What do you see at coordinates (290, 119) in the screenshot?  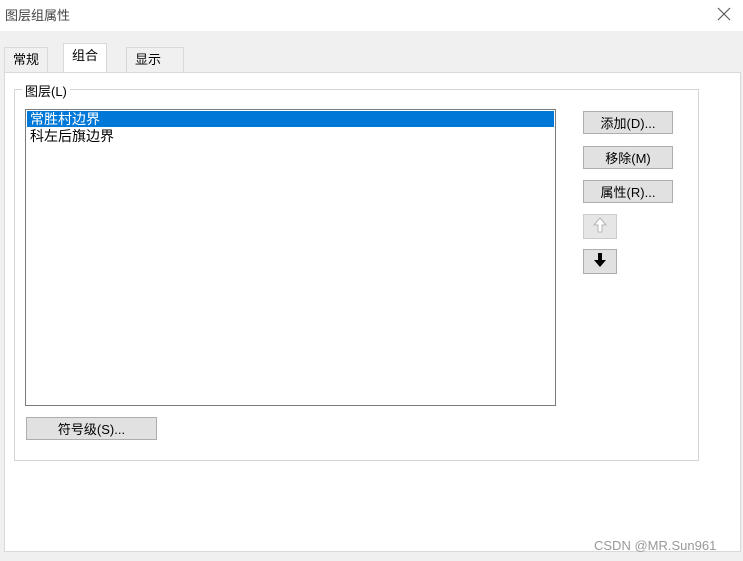 I see `list-item: 常胜村边界` at bounding box center [290, 119].